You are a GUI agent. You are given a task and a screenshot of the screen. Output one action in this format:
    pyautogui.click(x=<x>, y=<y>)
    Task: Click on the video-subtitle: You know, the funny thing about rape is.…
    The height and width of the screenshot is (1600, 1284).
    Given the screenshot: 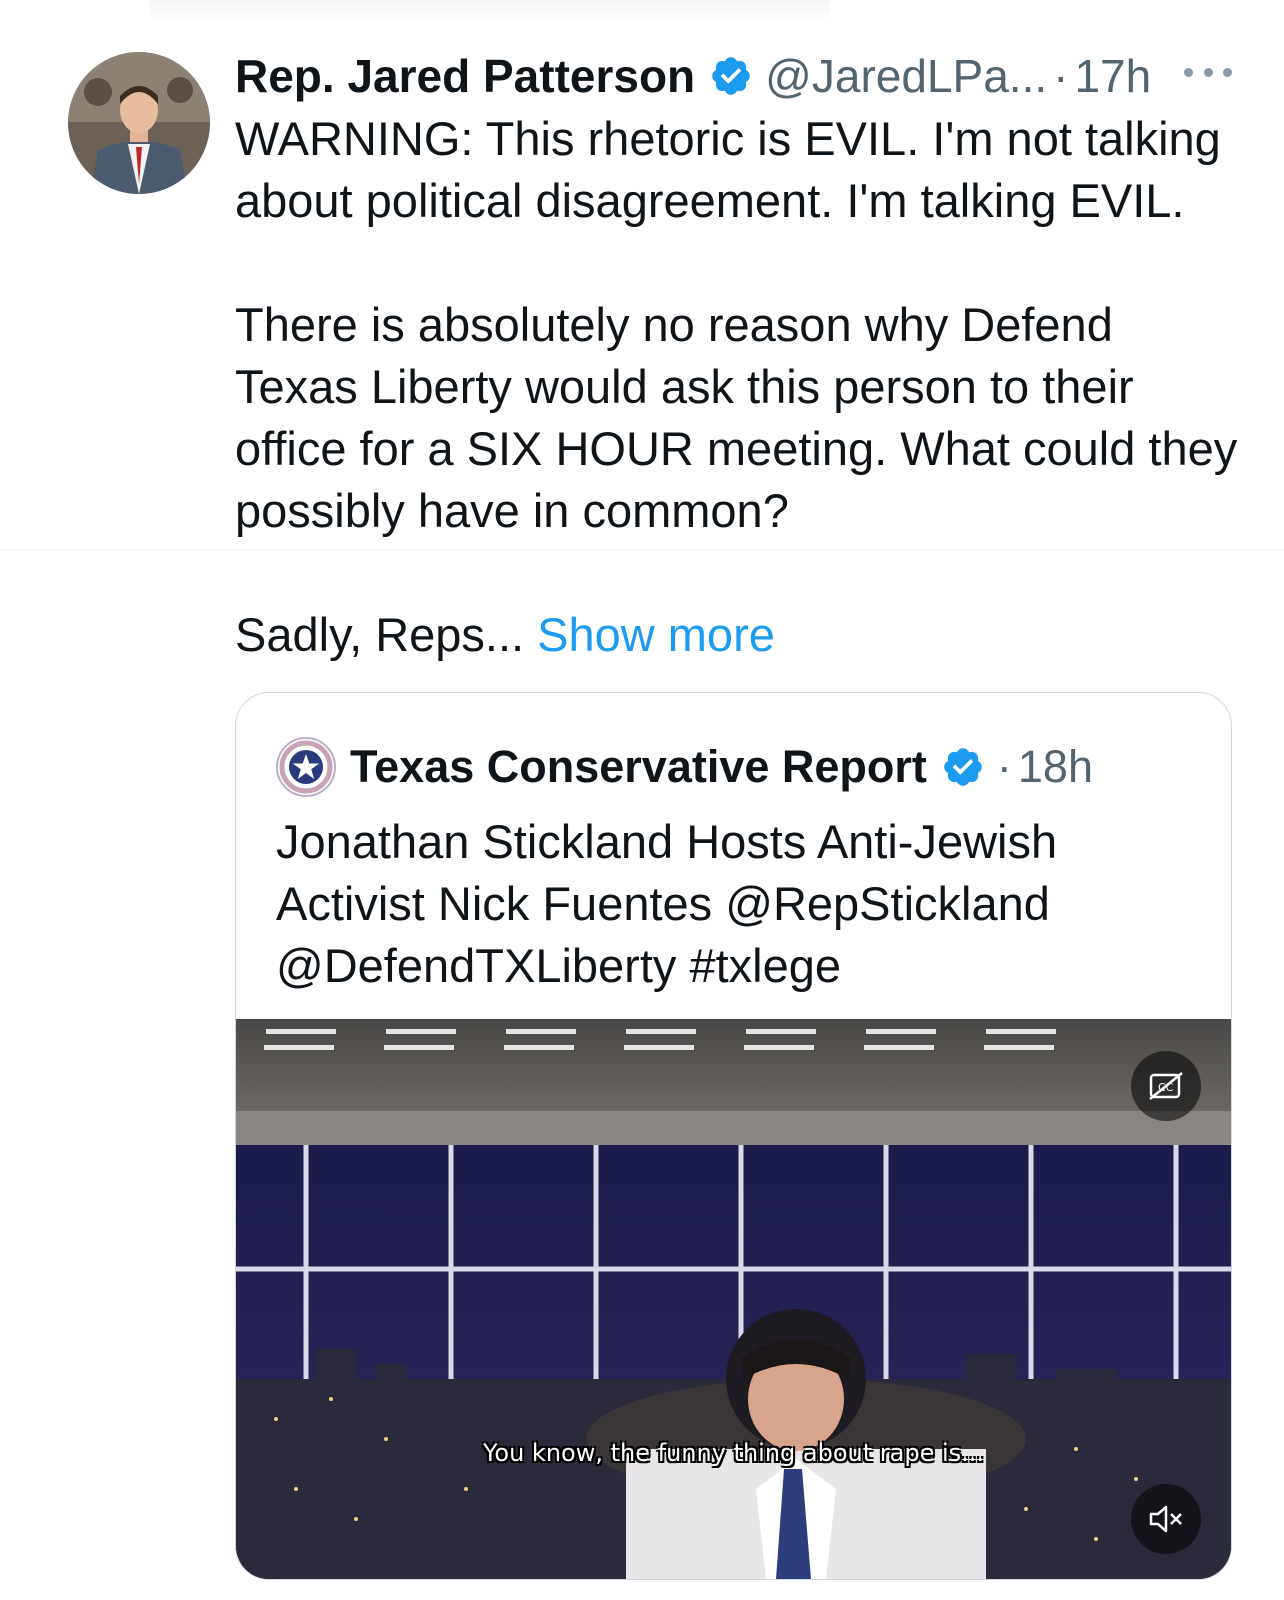 What is the action you would take?
    pyautogui.click(x=733, y=1453)
    